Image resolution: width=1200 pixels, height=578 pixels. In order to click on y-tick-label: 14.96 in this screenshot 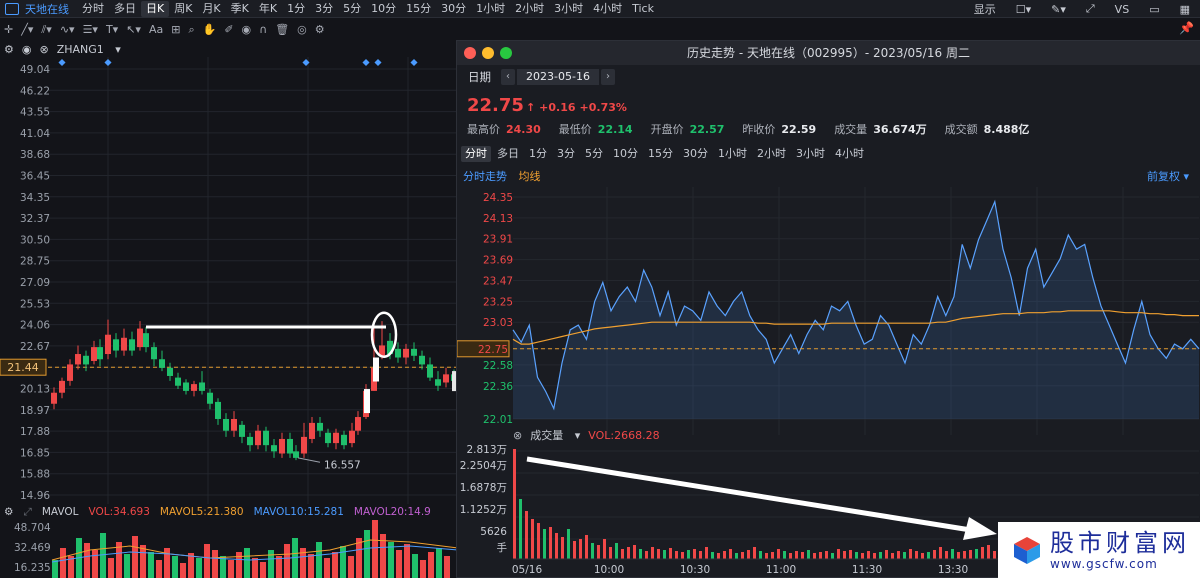, I will do `click(35, 496)`.